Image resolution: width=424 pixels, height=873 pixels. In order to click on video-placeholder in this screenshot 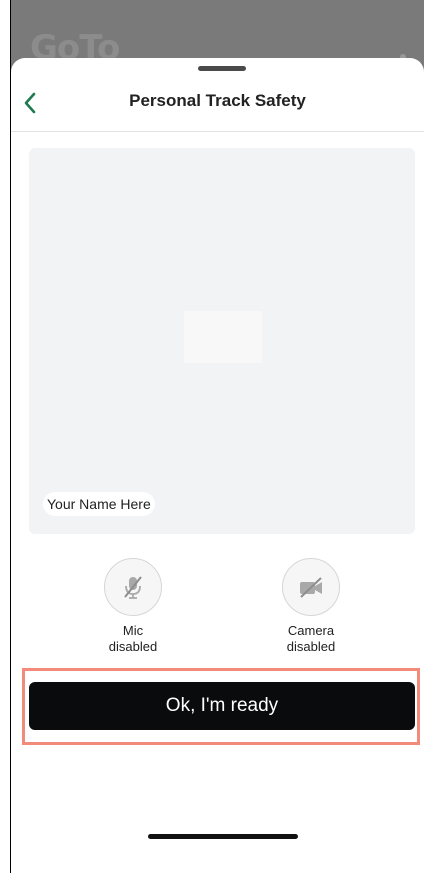, I will do `click(223, 337)`.